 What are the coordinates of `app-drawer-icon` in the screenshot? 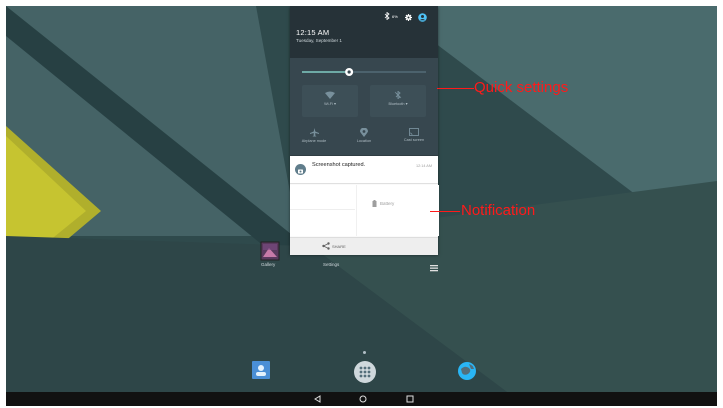 It's located at (365, 372).